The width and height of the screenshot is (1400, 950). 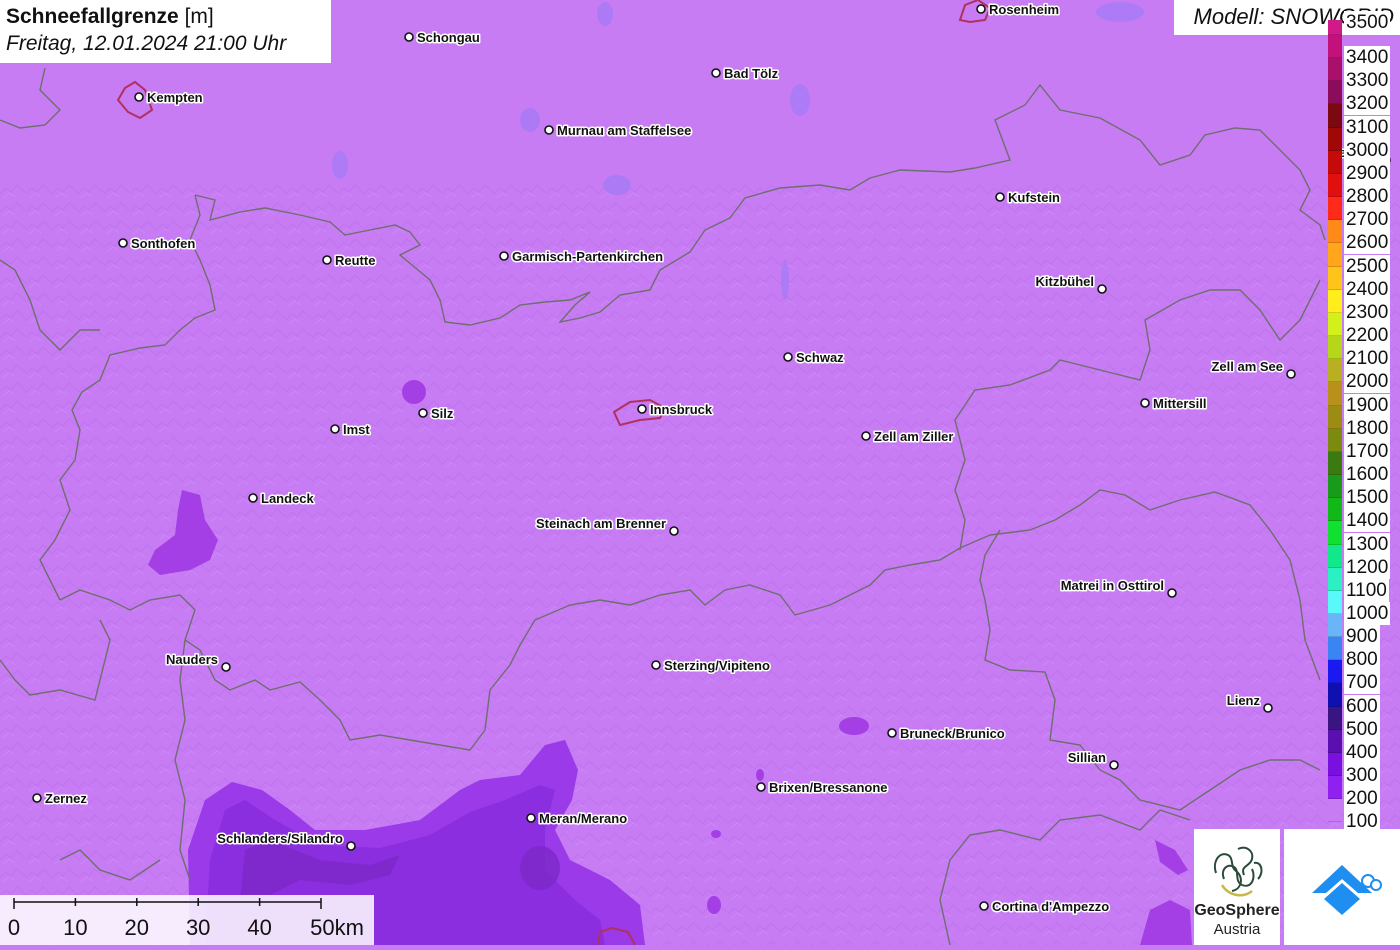 I want to click on legend-row: 800, so click(x=1364, y=654).